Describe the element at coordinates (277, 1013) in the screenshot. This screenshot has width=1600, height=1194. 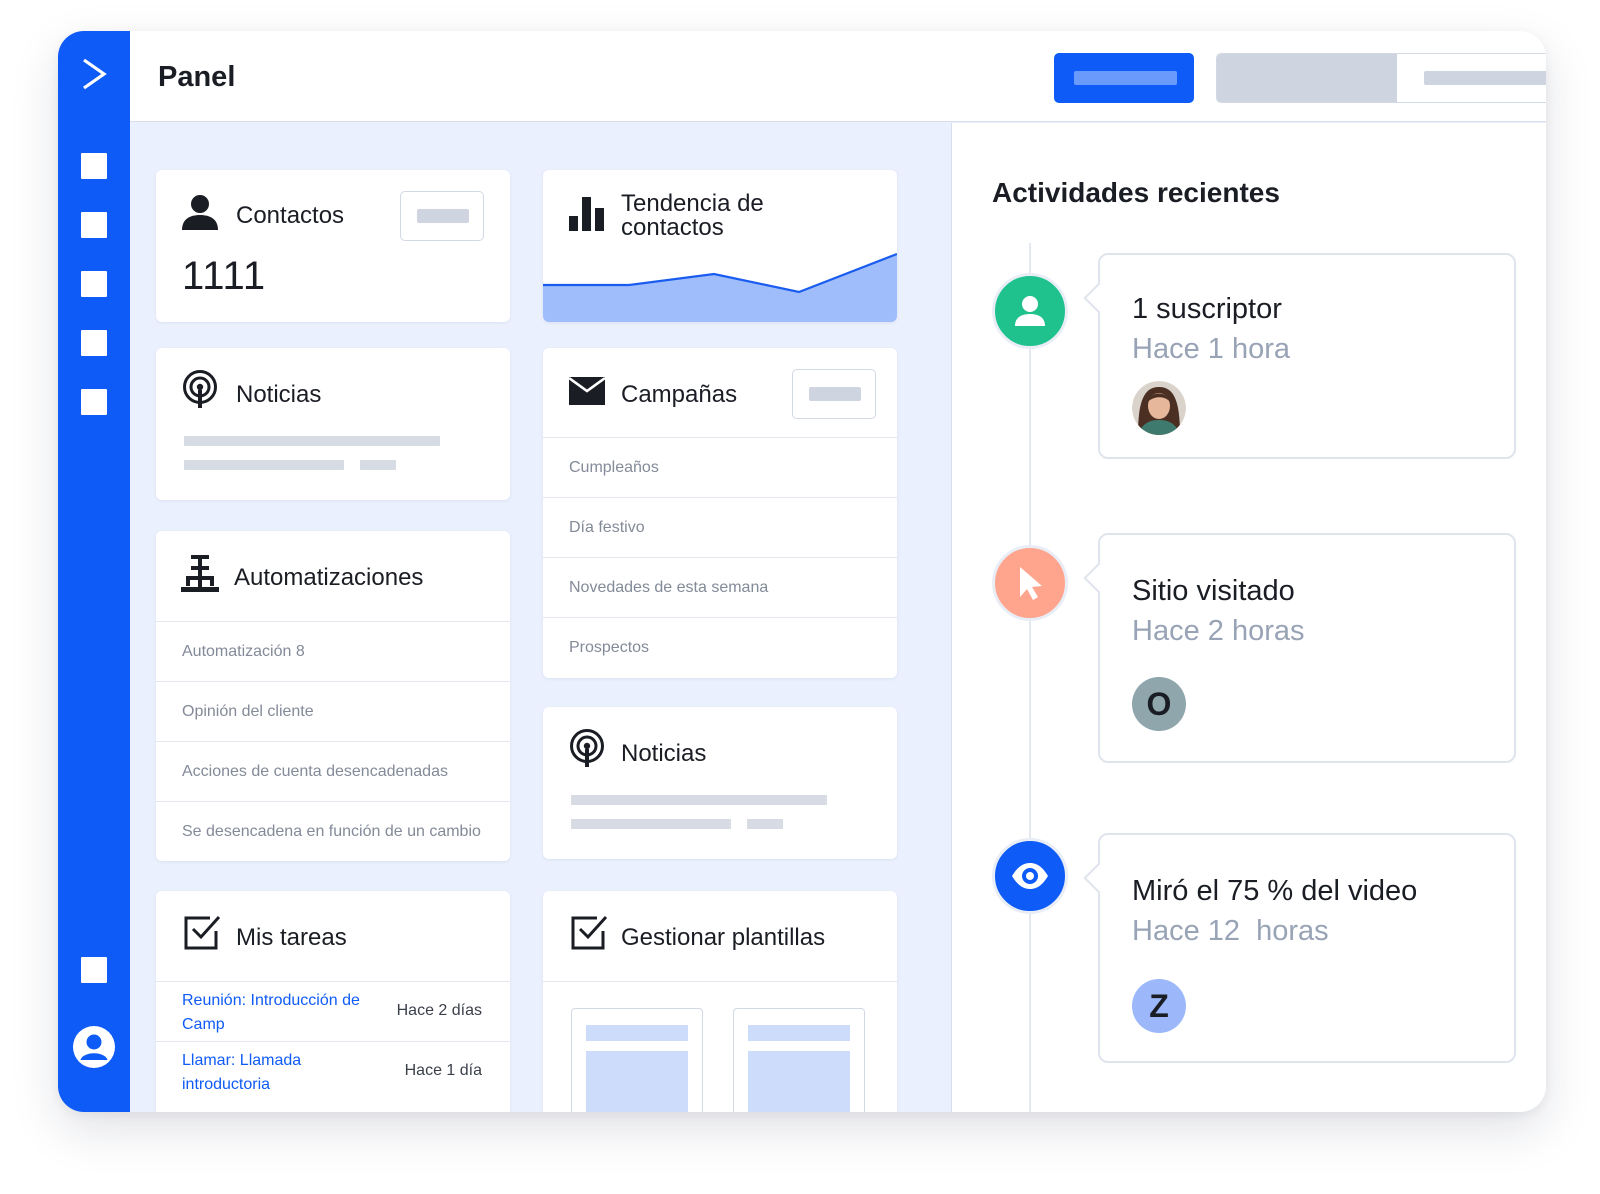
I see `task-link: Reunión: Introducción de Camp` at that location.